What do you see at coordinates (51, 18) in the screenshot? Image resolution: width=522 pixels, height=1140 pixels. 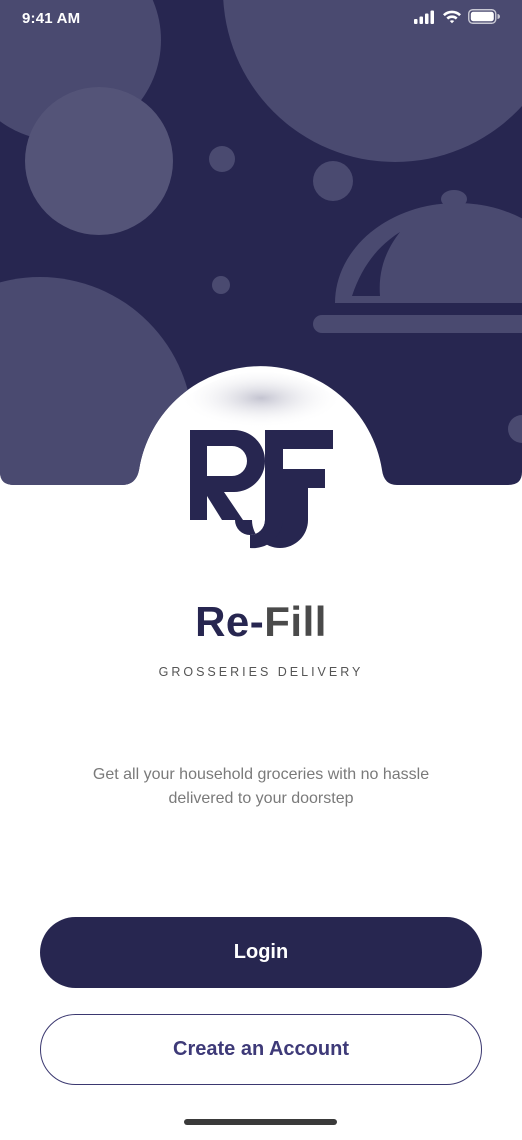 I see `status-time: 9:41 AM` at bounding box center [51, 18].